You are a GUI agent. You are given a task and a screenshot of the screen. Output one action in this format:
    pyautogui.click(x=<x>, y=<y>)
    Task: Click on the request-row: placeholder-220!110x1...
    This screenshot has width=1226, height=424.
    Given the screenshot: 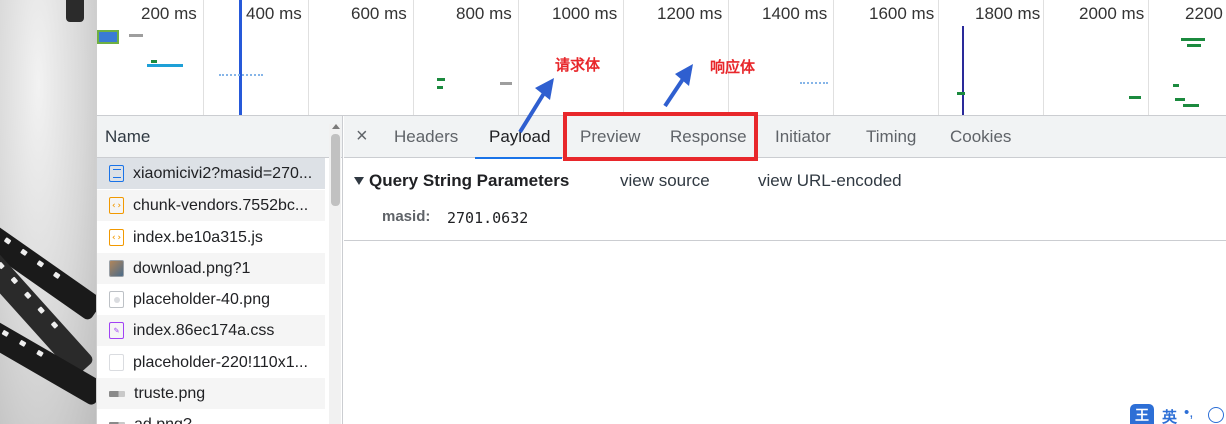 What is the action you would take?
    pyautogui.click(x=211, y=362)
    